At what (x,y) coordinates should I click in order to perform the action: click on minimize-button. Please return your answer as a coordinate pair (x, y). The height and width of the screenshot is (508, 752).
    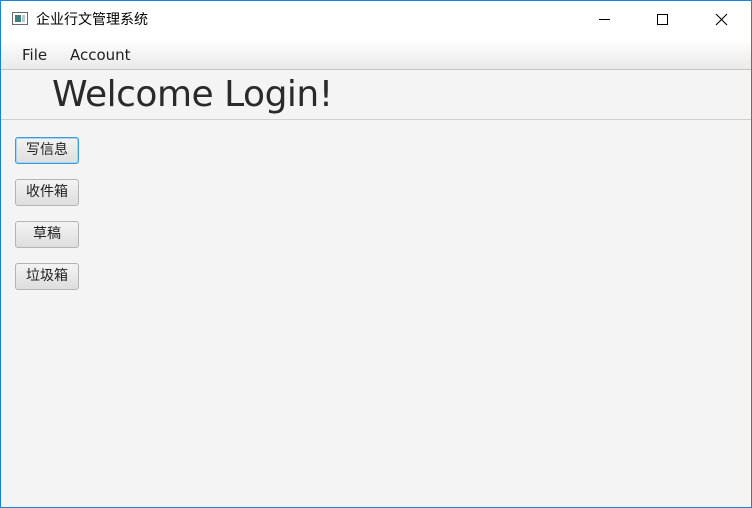
    Looking at the image, I should click on (604, 20).